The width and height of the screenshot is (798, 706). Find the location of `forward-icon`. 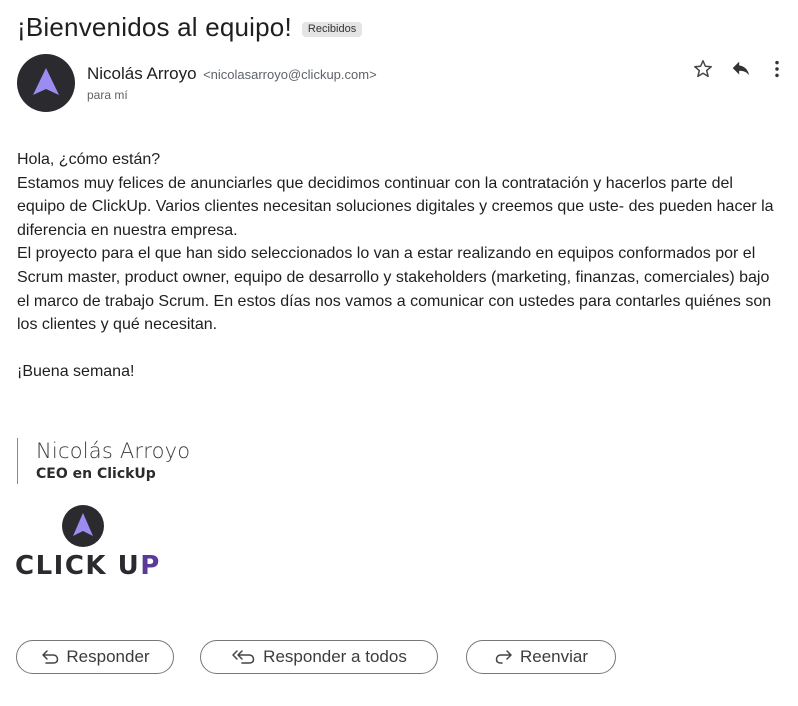

forward-icon is located at coordinates (503, 657).